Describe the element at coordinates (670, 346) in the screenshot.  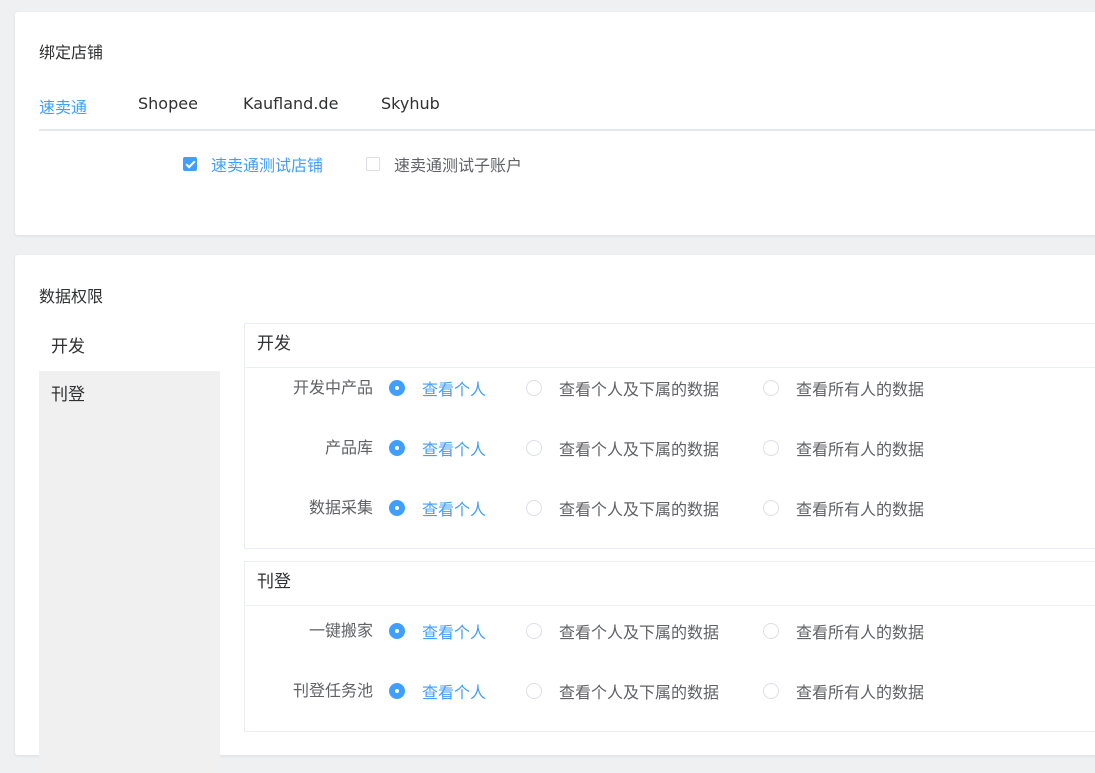
I see `section-header: 开发` at that location.